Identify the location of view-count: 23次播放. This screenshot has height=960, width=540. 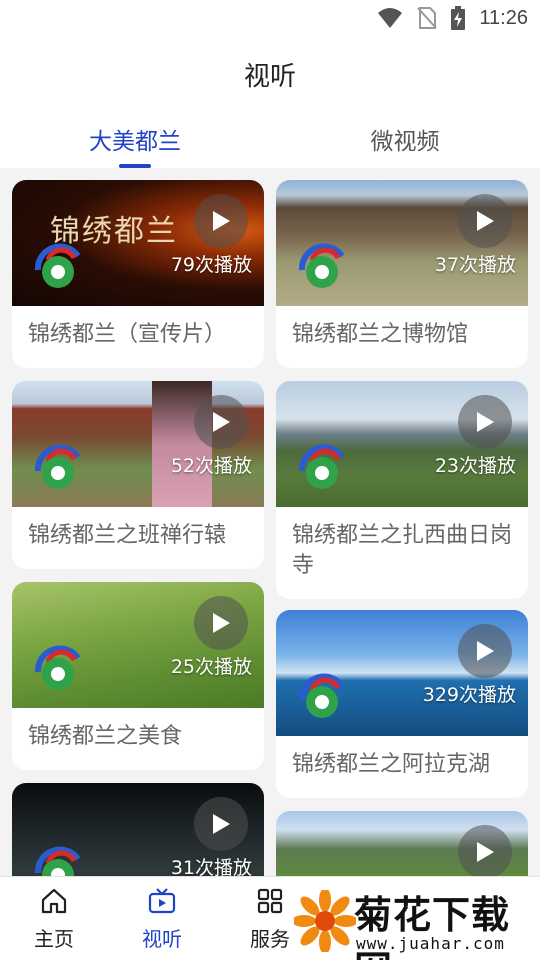
(475, 466).